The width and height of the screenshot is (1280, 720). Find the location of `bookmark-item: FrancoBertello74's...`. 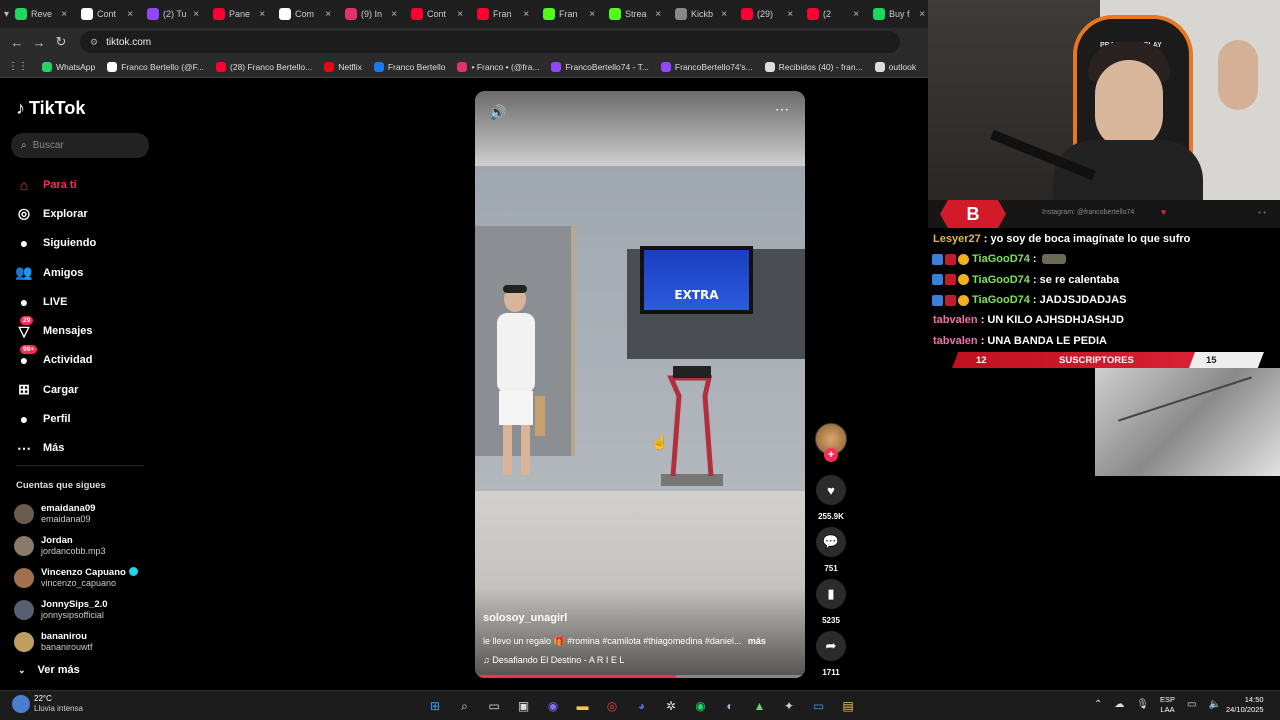

bookmark-item: FrancoBertello74's... is located at coordinates (706, 66).